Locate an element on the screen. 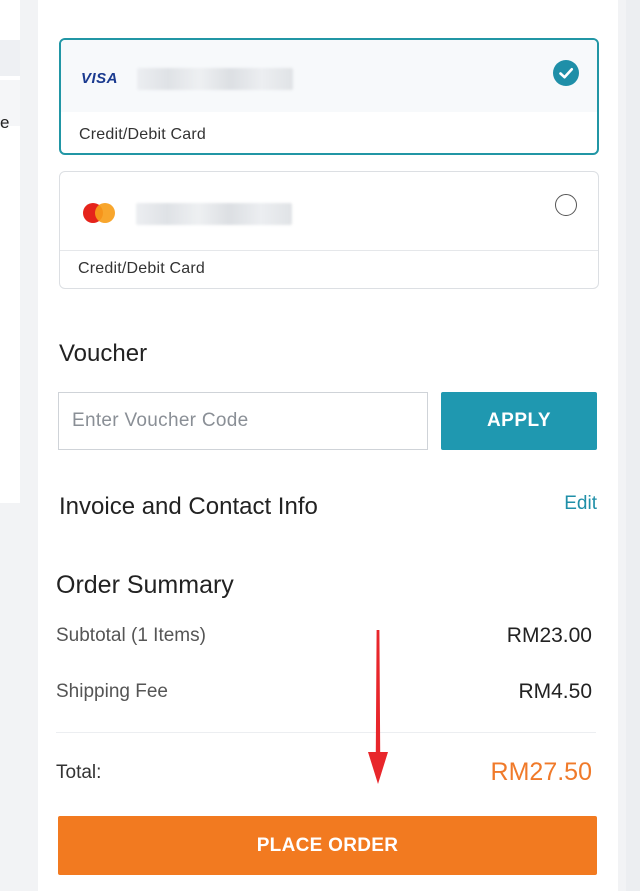 The height and width of the screenshot is (891, 640). background-panel: e is located at coordinates (10, 251).